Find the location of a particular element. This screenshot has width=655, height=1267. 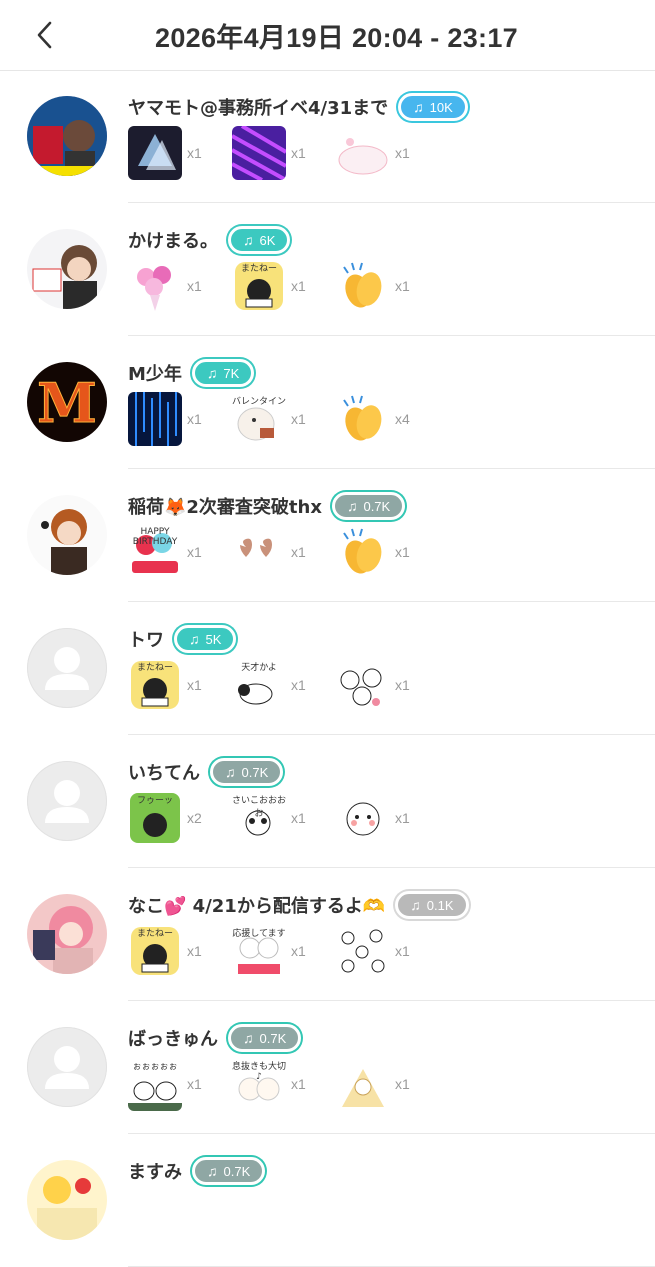

flower-bouquet-icon is located at coordinates (155, 286).